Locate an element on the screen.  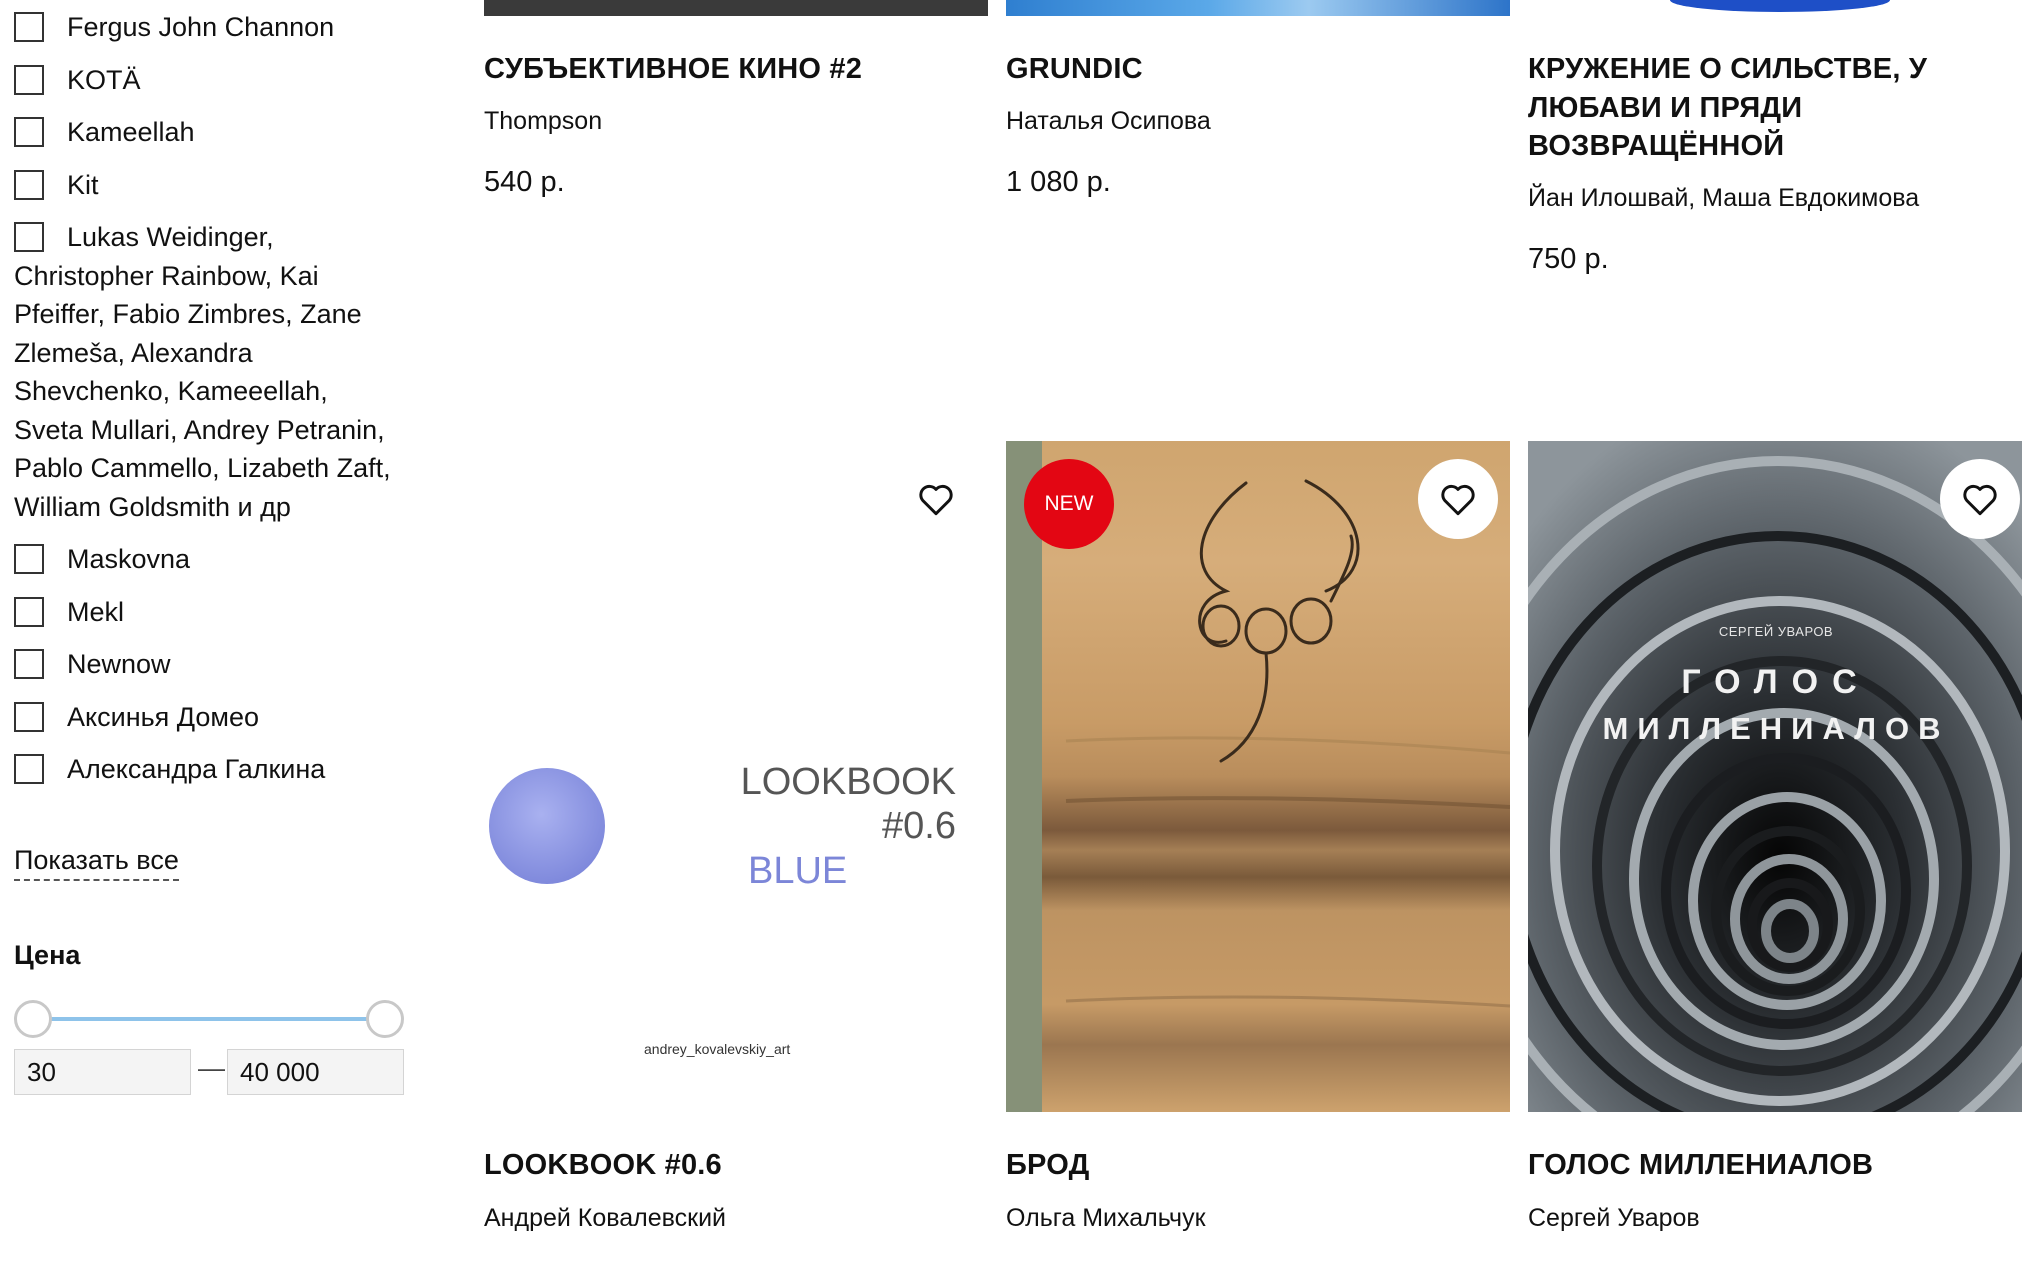
filter-option: Newnow is located at coordinates (209, 664).